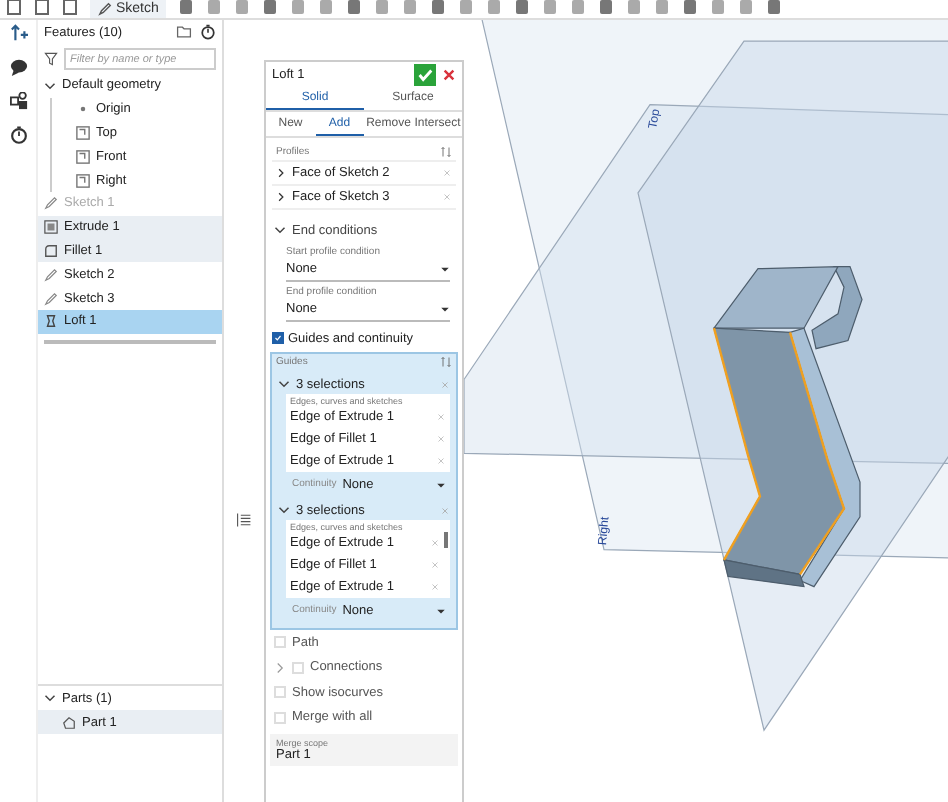 The width and height of the screenshot is (948, 802). I want to click on close-icon, so click(449, 75).